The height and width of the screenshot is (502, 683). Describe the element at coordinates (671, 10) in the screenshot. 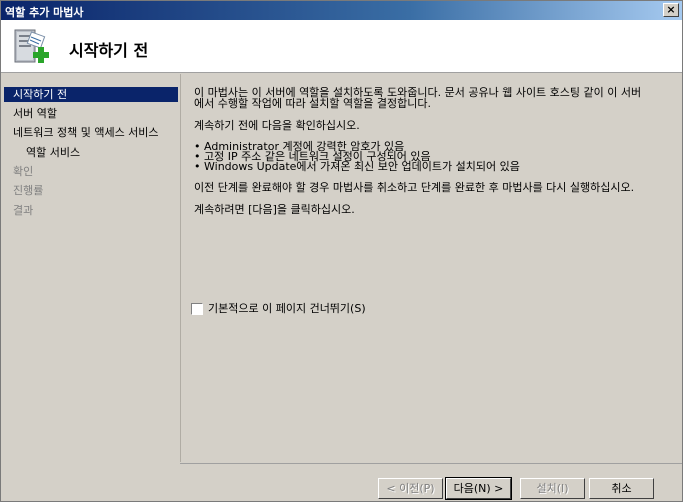

I see `close-button: ×` at that location.